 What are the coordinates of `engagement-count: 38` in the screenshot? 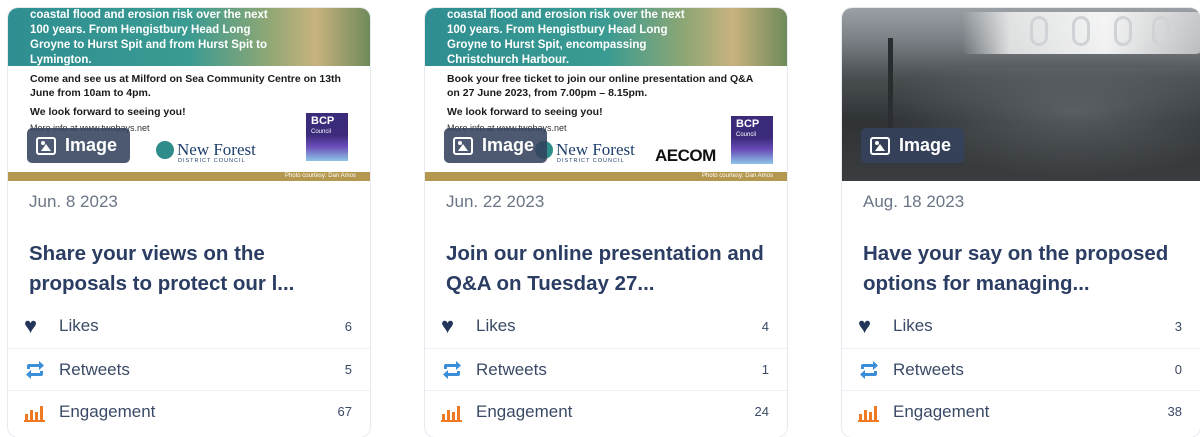 It's located at (1174, 411).